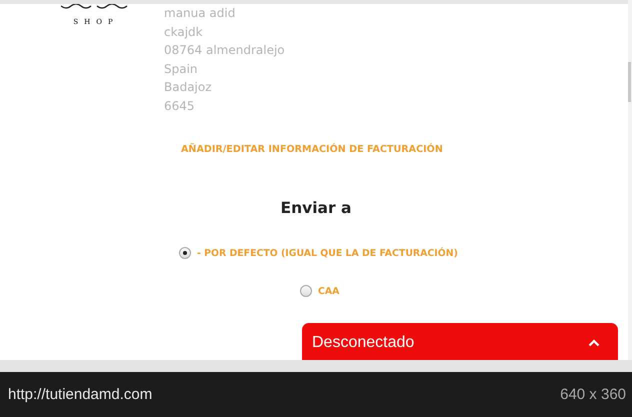 This screenshot has width=632, height=417. I want to click on page-url: http://tutiendamd.com, so click(80, 394).